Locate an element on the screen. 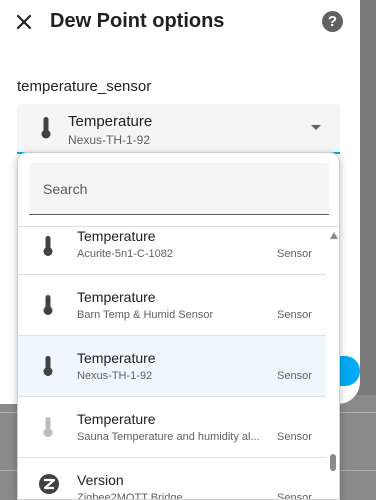 The image size is (376, 500). scrollbar is located at coordinates (333, 363).